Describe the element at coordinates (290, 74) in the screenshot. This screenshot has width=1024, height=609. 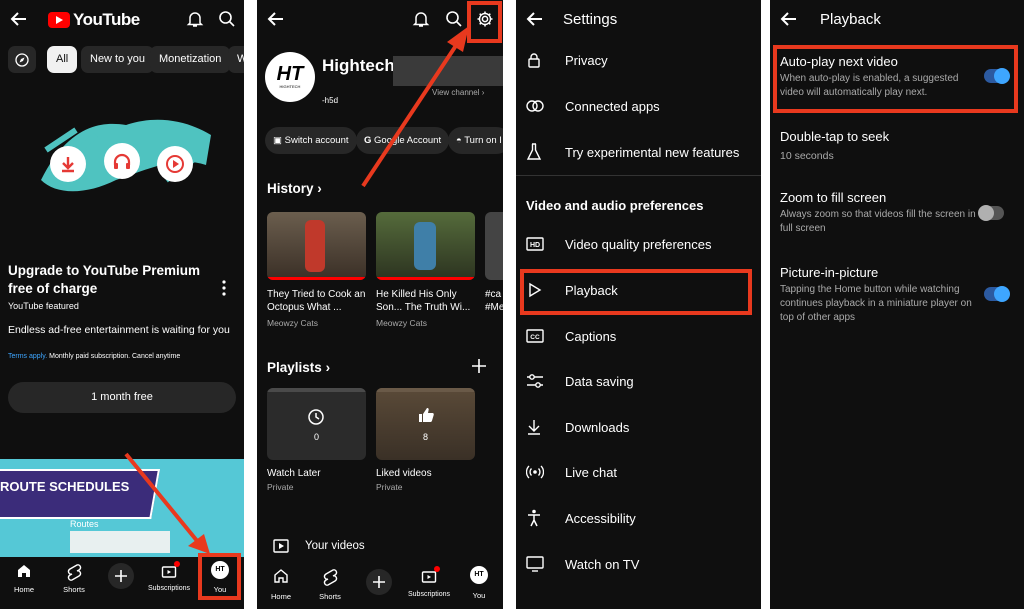
I see `channel-avatar-logo: HT` at that location.